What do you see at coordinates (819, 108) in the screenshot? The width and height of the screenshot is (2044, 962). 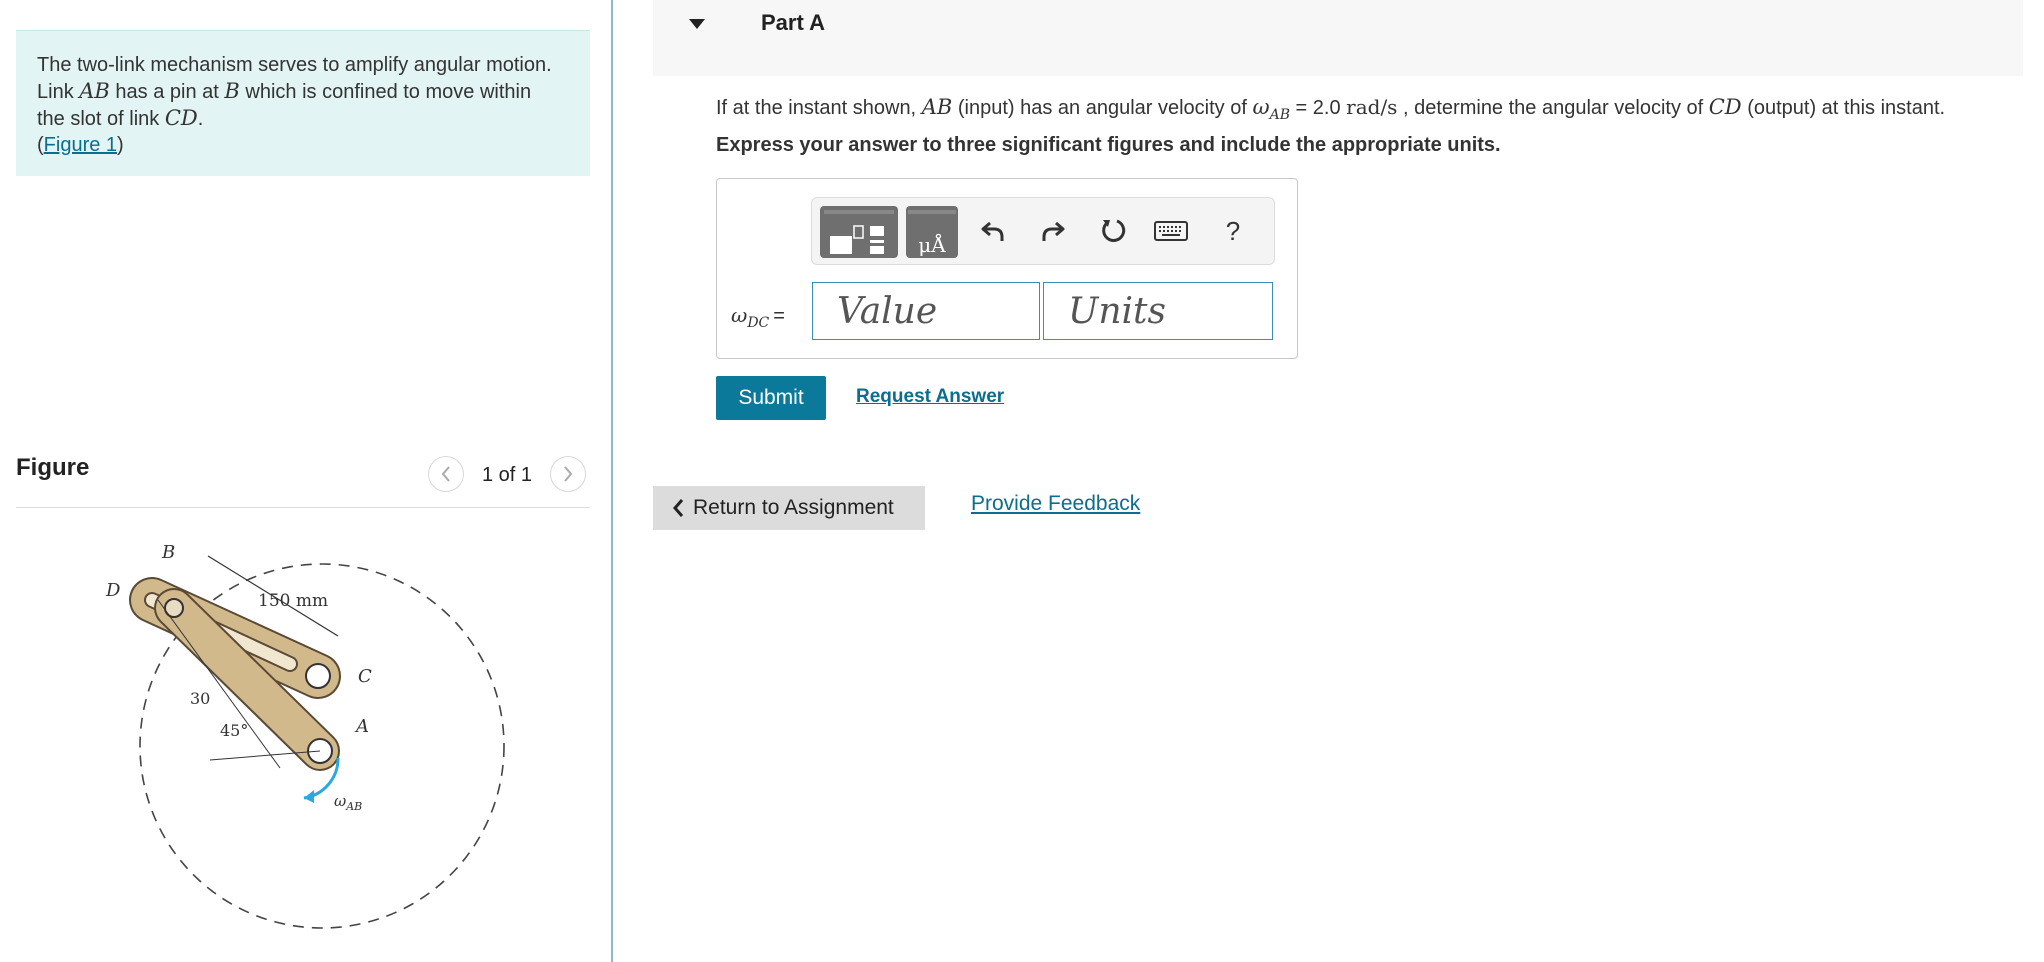 I see `text: If at the instant shown,` at bounding box center [819, 108].